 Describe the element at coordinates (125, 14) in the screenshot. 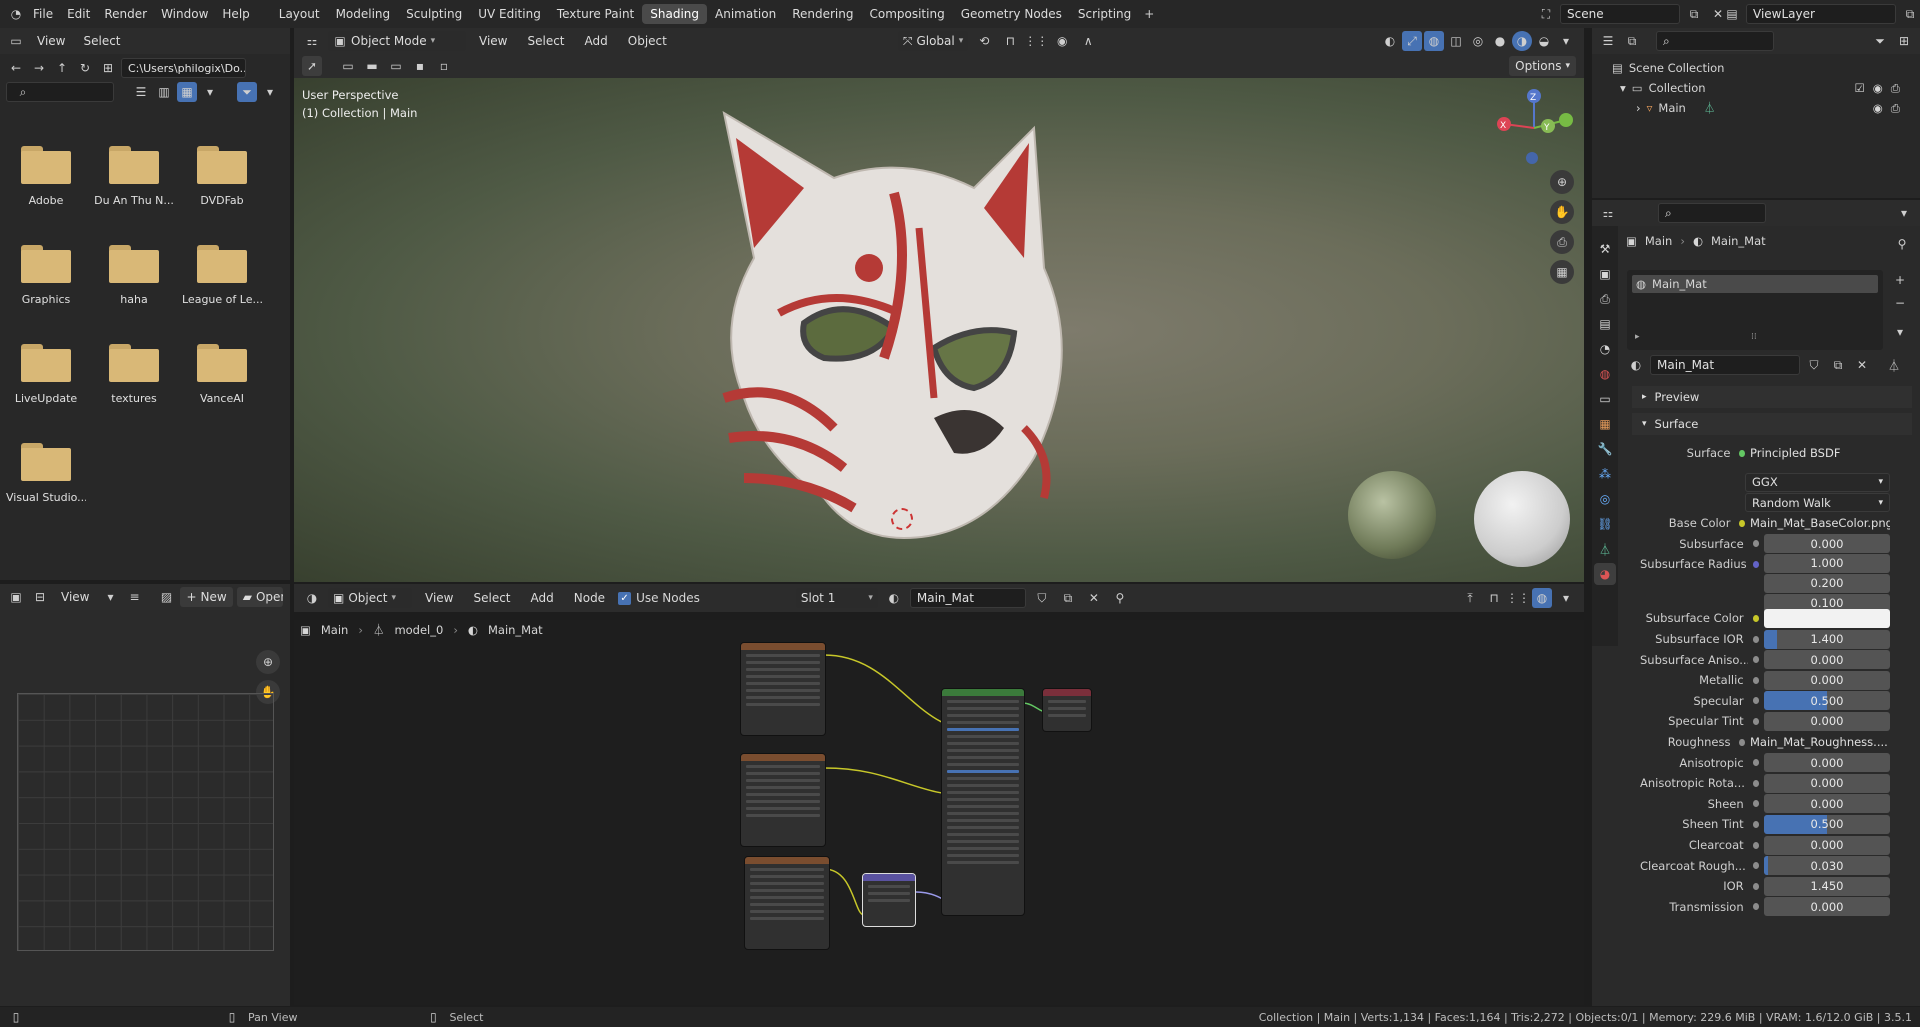

I see `menu-render: Render` at that location.